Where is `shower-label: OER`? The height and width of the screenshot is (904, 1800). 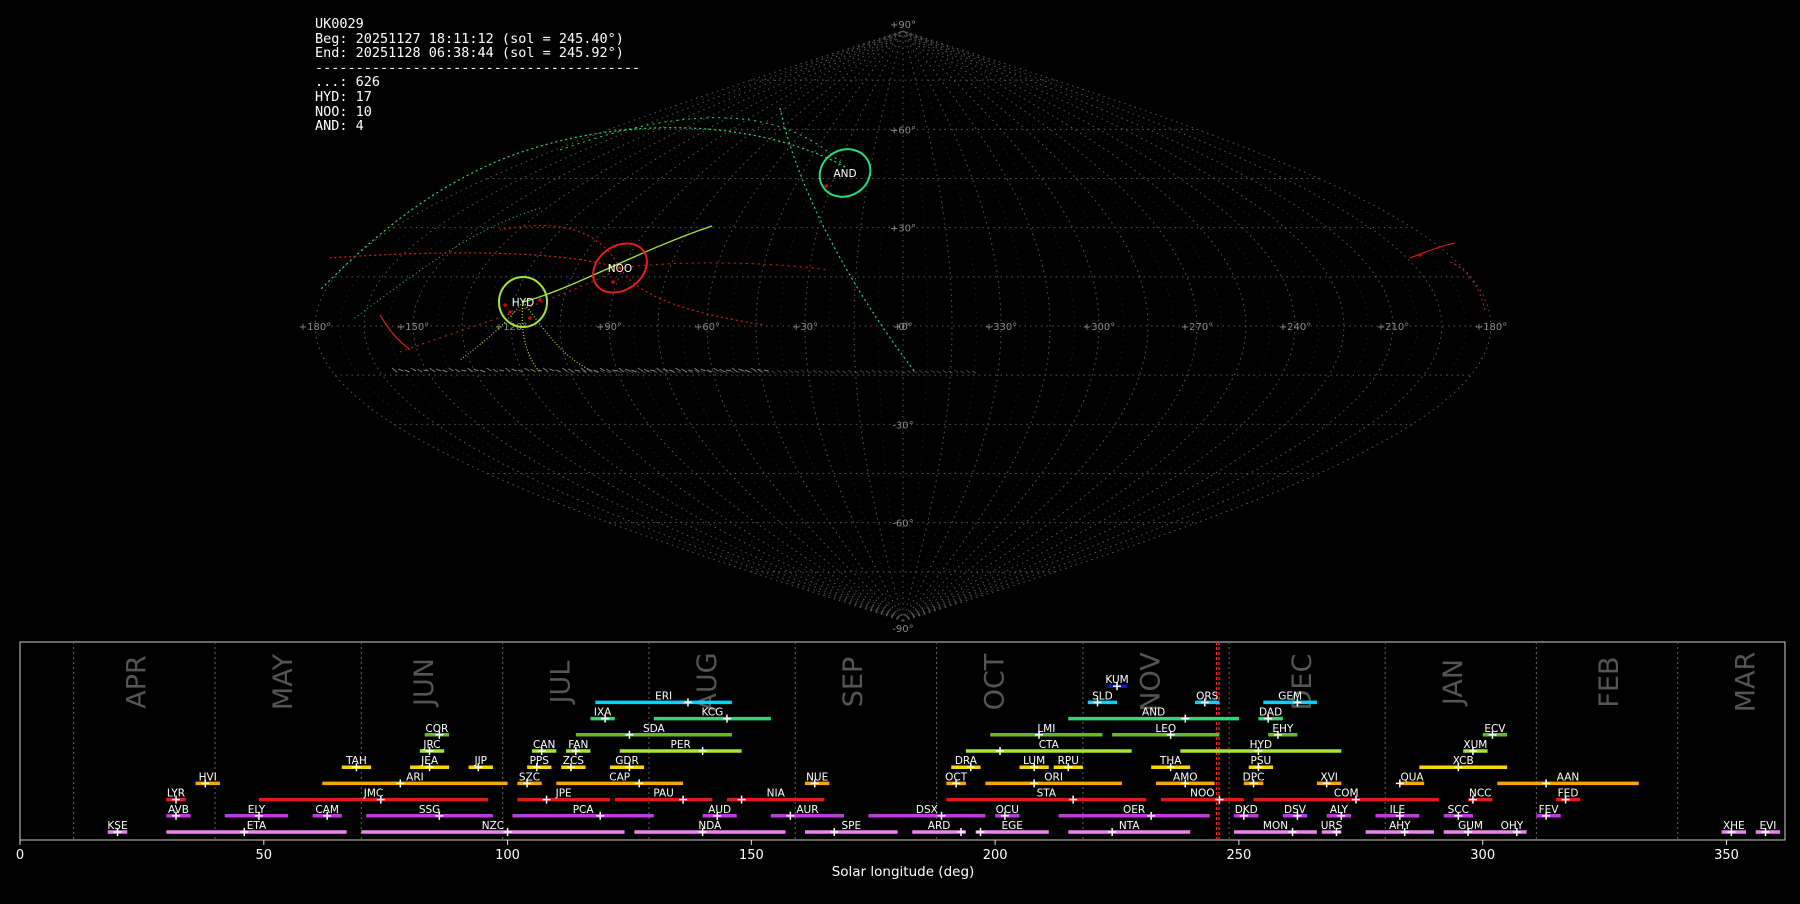
shower-label: OER is located at coordinates (1134, 810).